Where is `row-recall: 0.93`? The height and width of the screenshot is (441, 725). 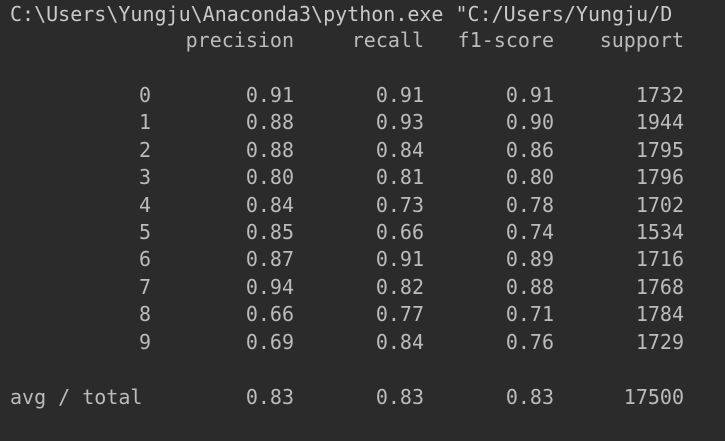
row-recall: 0.93 is located at coordinates (399, 122).